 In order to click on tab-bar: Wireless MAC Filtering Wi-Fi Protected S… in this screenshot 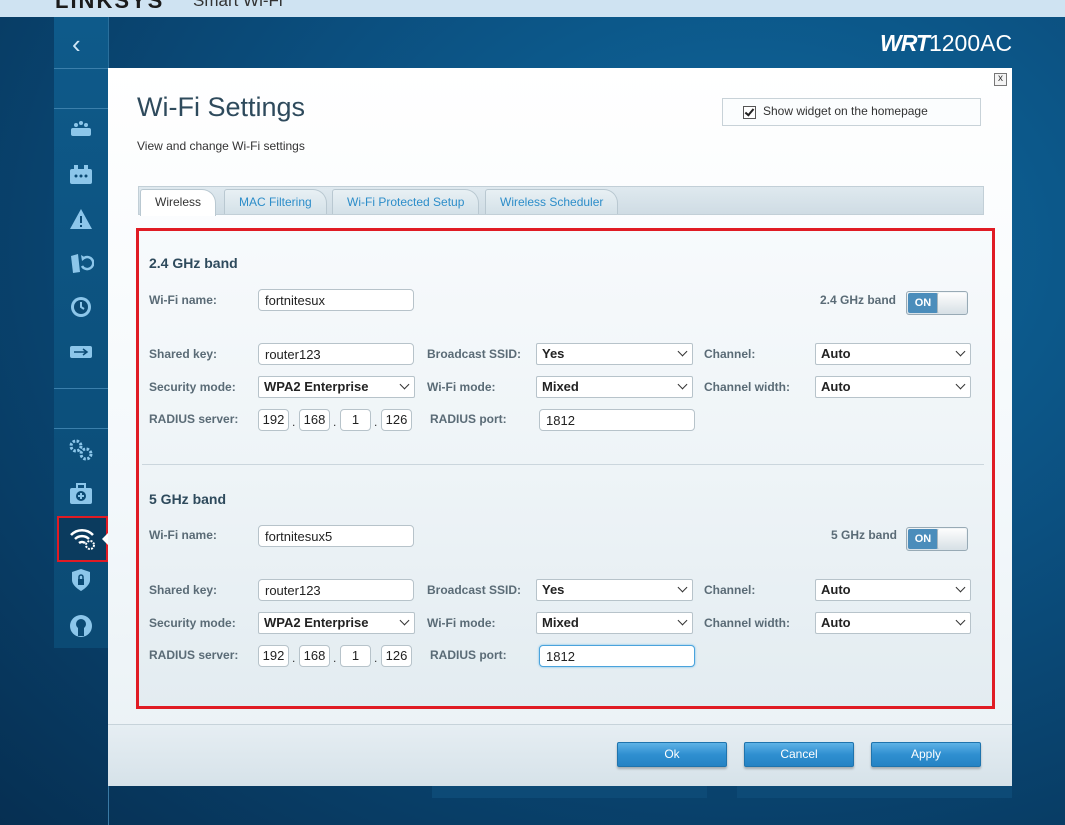, I will do `click(561, 201)`.